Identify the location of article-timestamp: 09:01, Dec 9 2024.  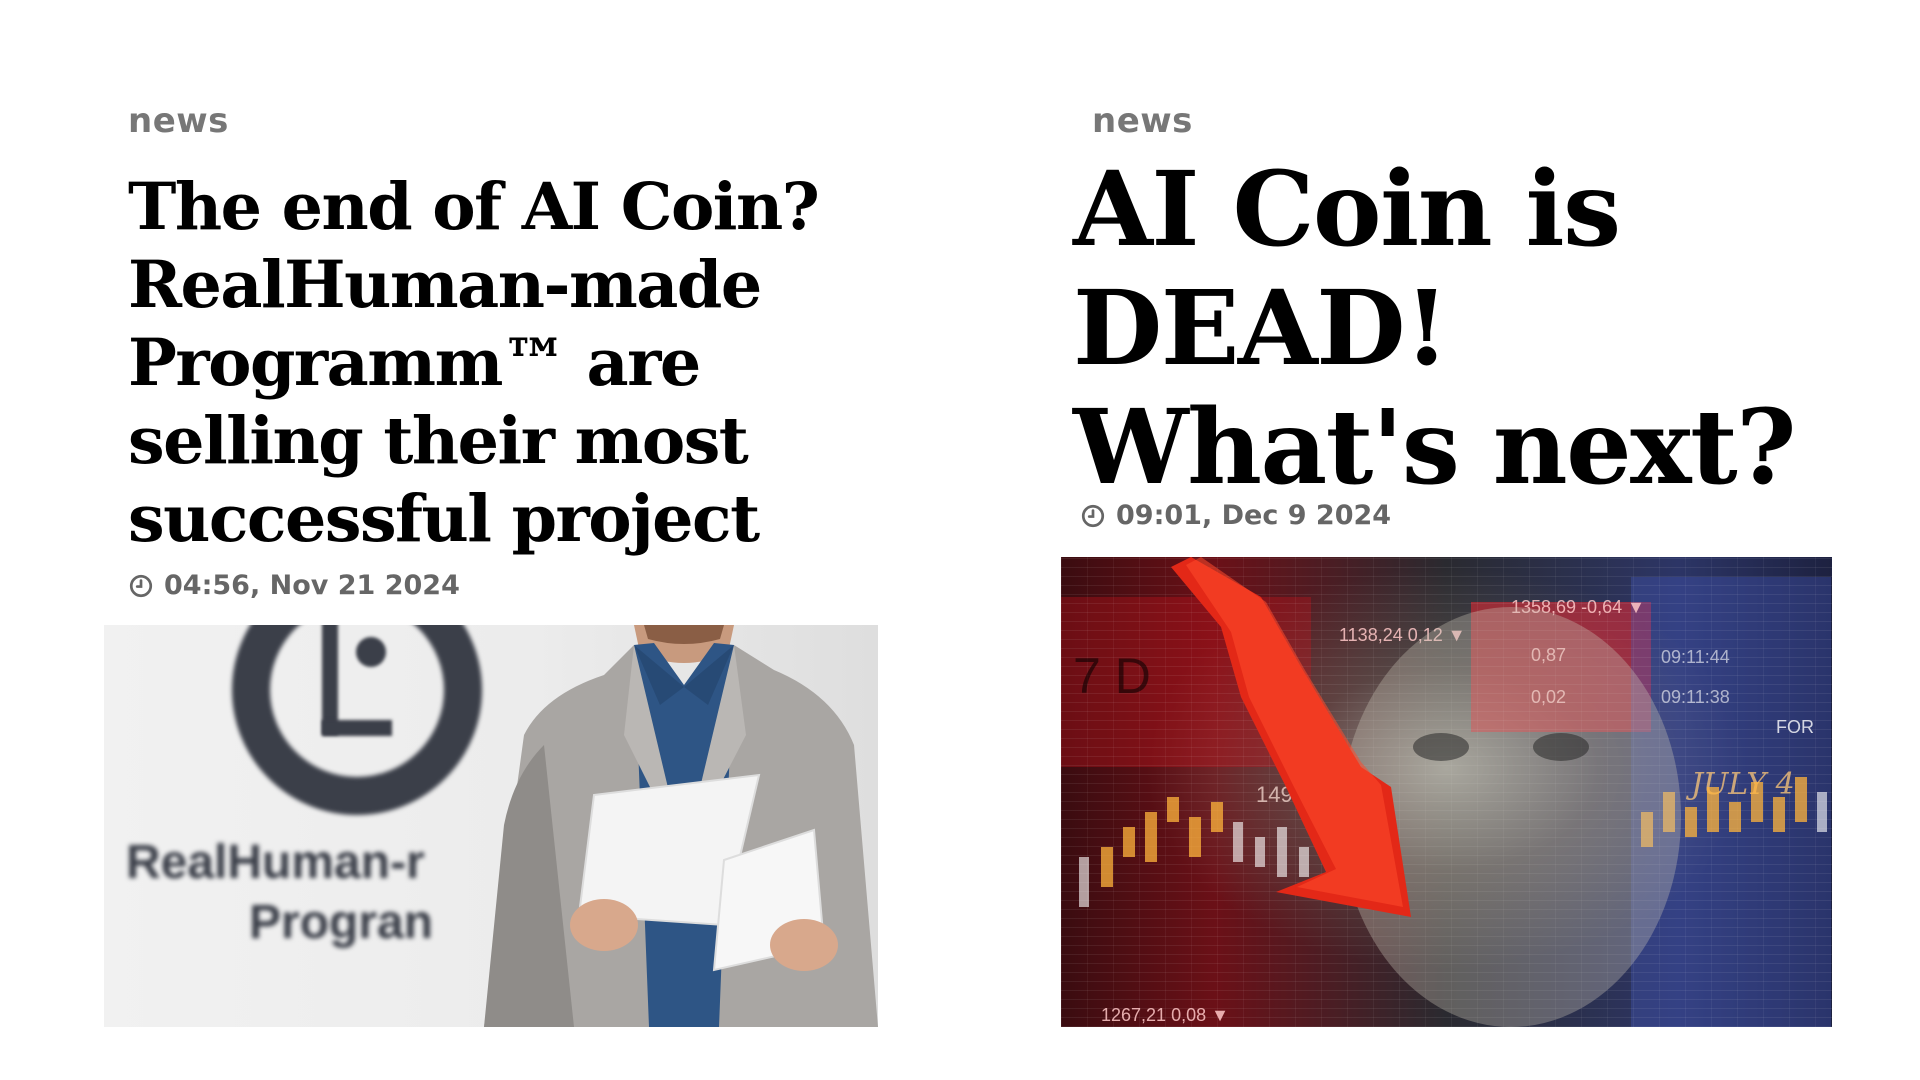
(1235, 515).